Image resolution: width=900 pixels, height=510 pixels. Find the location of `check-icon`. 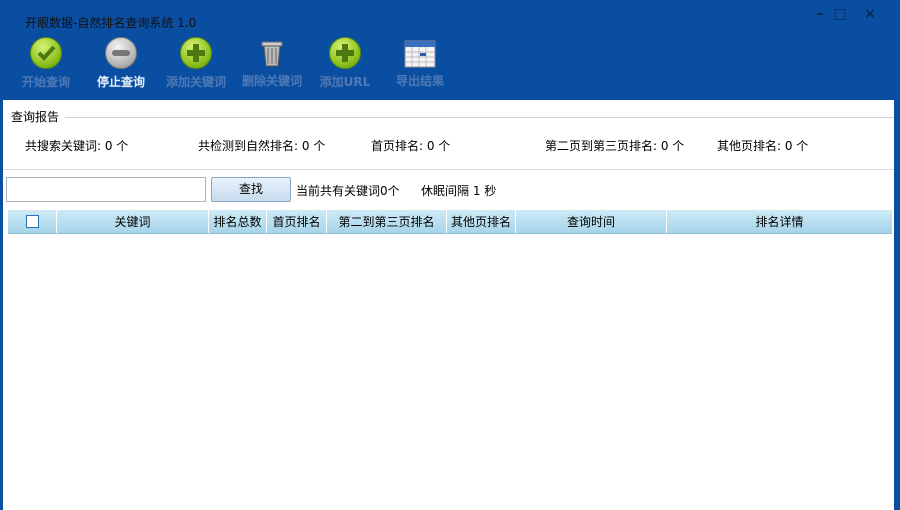

check-icon is located at coordinates (46, 54).